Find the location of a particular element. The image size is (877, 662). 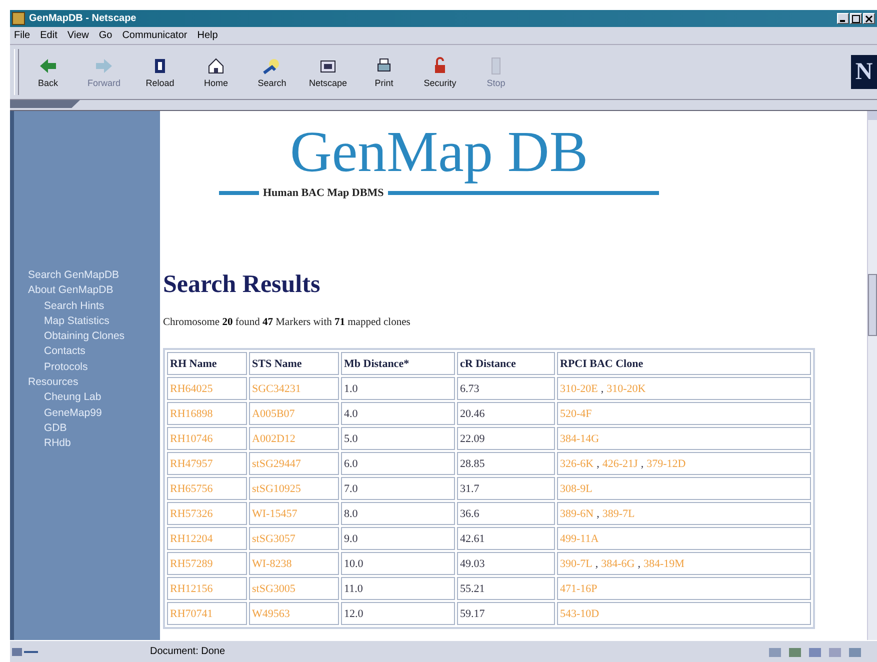

table-cell: 28.85 is located at coordinates (506, 463).